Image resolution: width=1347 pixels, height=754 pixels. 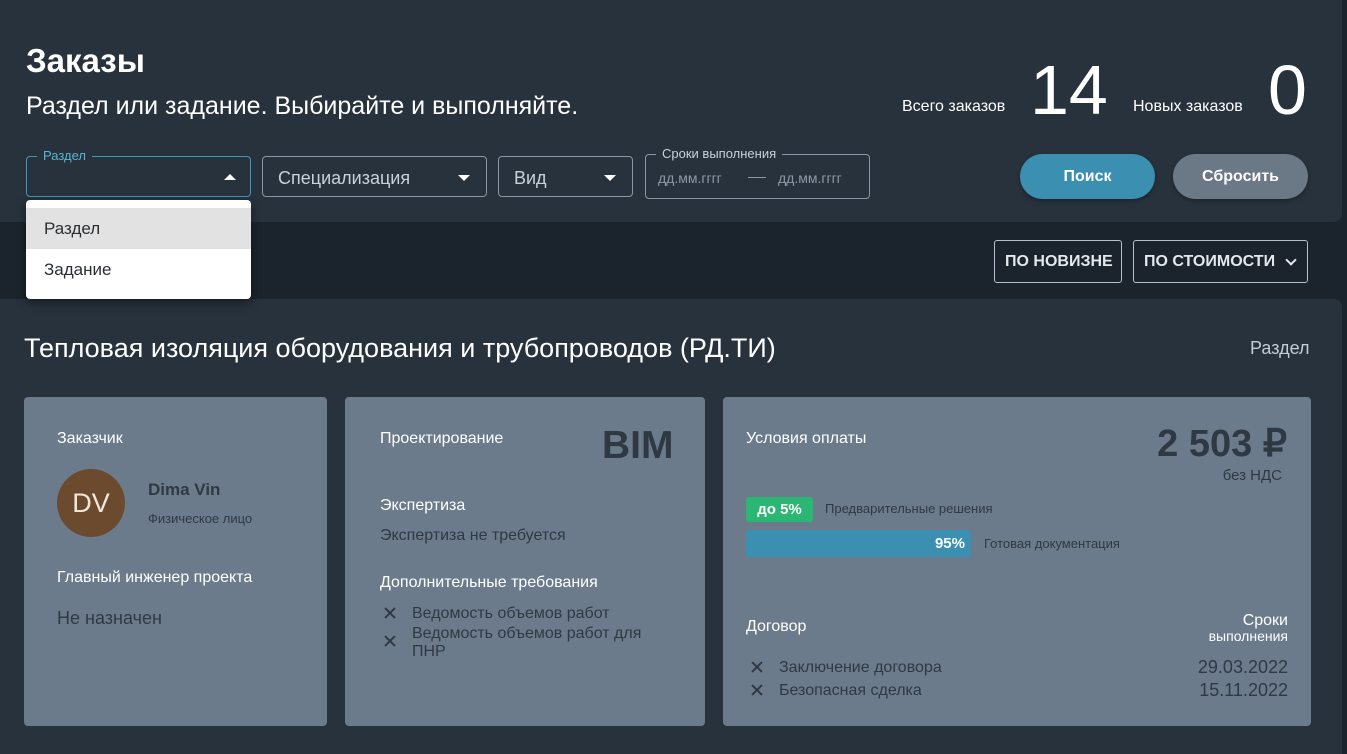 I want to click on total-orders-count: 14, so click(x=1069, y=90).